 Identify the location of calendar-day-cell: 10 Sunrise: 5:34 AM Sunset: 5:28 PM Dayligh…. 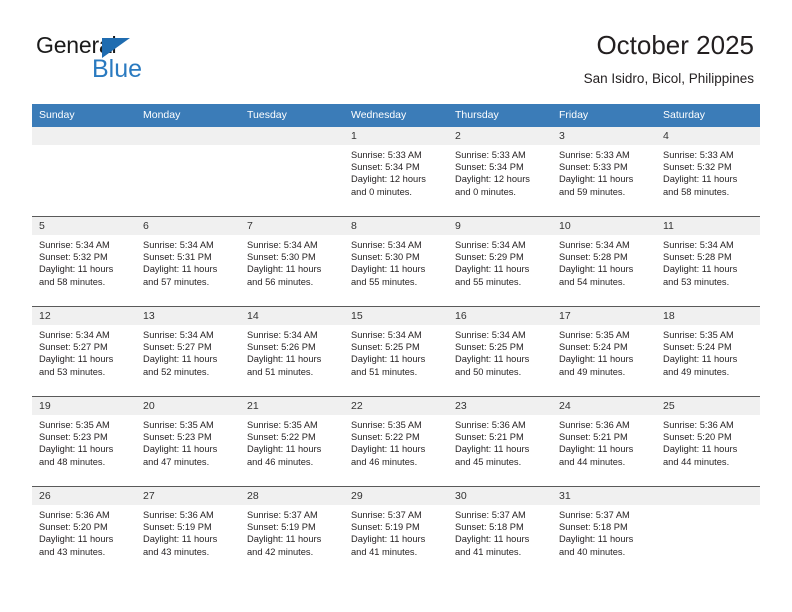
(604, 261).